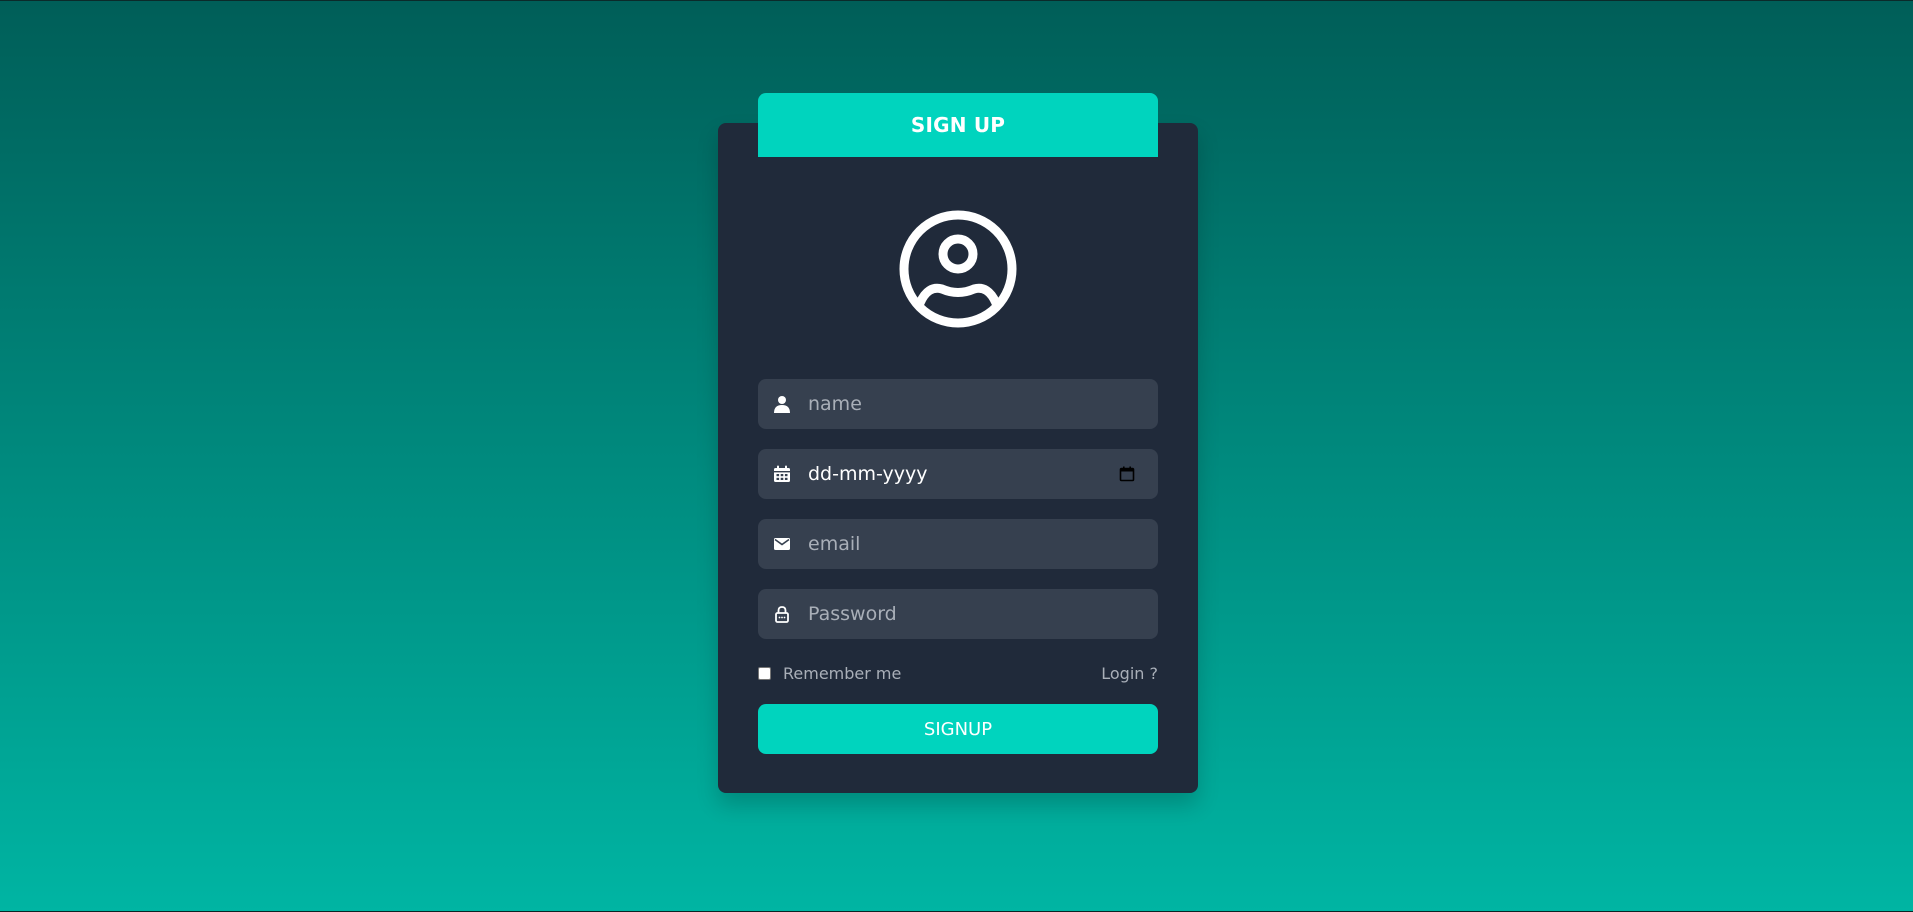  I want to click on email-input, so click(983, 544).